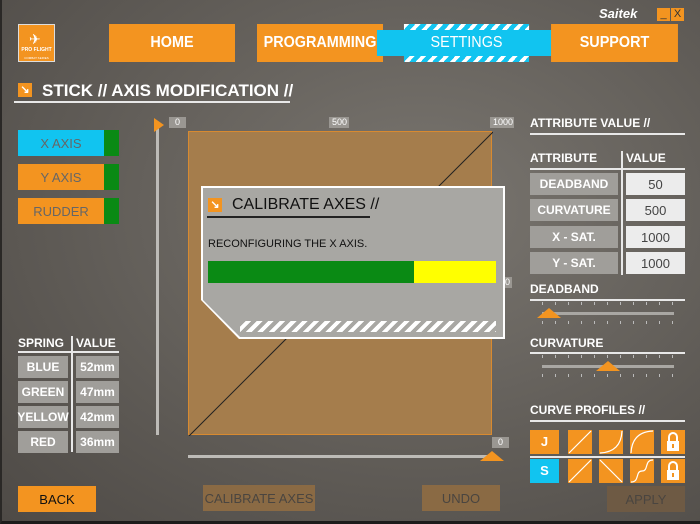 This screenshot has height=524, width=700. What do you see at coordinates (168, 90) in the screenshot?
I see `page-title: STICK // AXIS MODIFICATION //` at bounding box center [168, 90].